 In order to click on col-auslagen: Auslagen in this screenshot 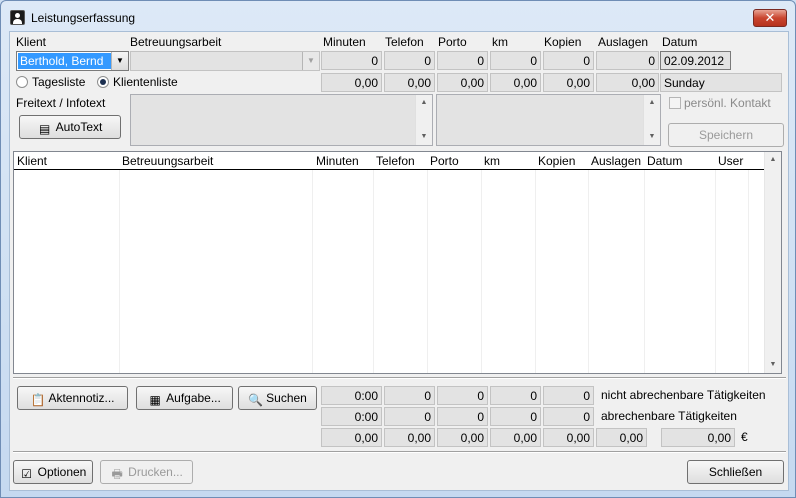, I will do `click(616, 161)`.